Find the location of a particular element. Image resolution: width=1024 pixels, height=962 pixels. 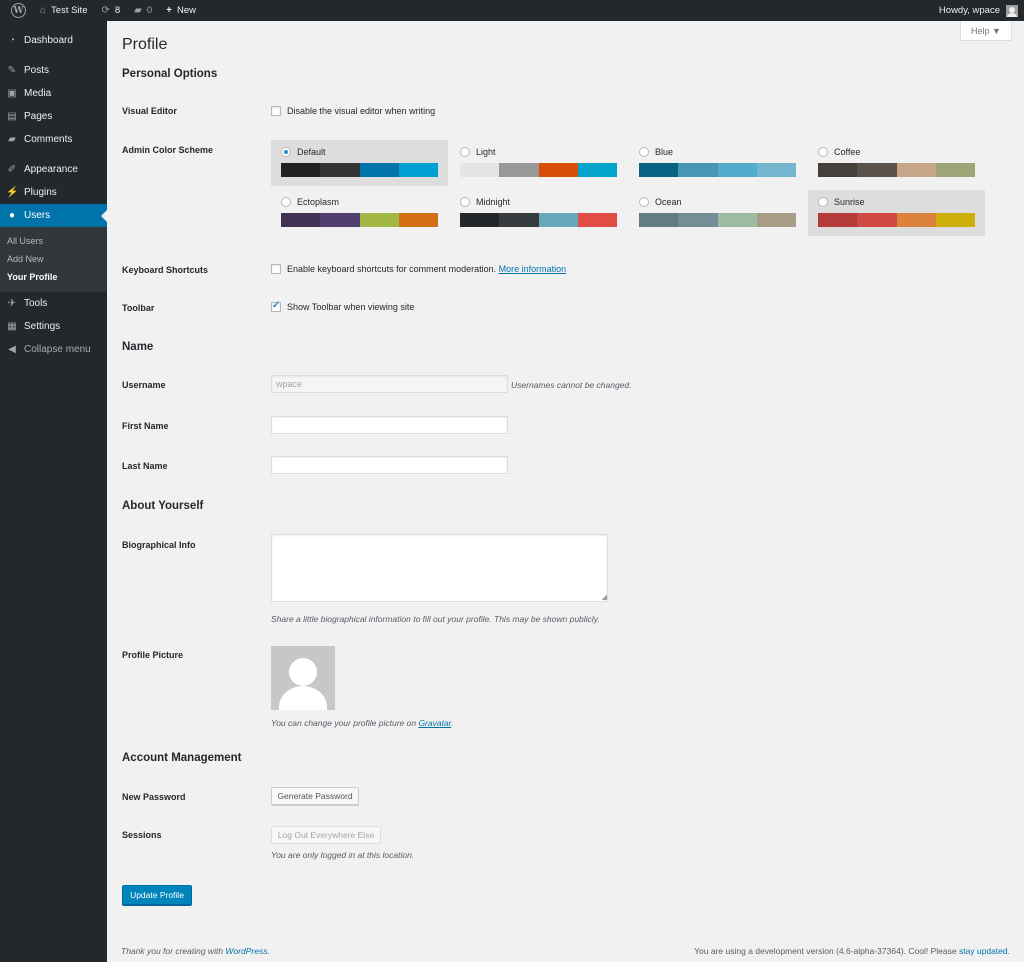

generate-password-button: Generate Password is located at coordinates (315, 796).